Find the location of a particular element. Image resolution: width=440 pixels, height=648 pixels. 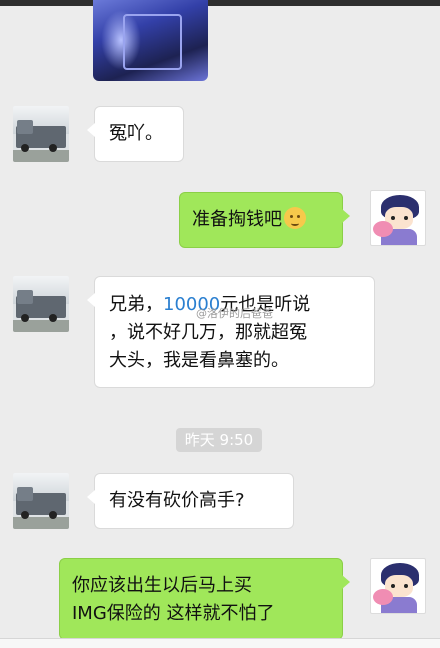

timestamp-badge: 昨天 9:50 is located at coordinates (219, 440).